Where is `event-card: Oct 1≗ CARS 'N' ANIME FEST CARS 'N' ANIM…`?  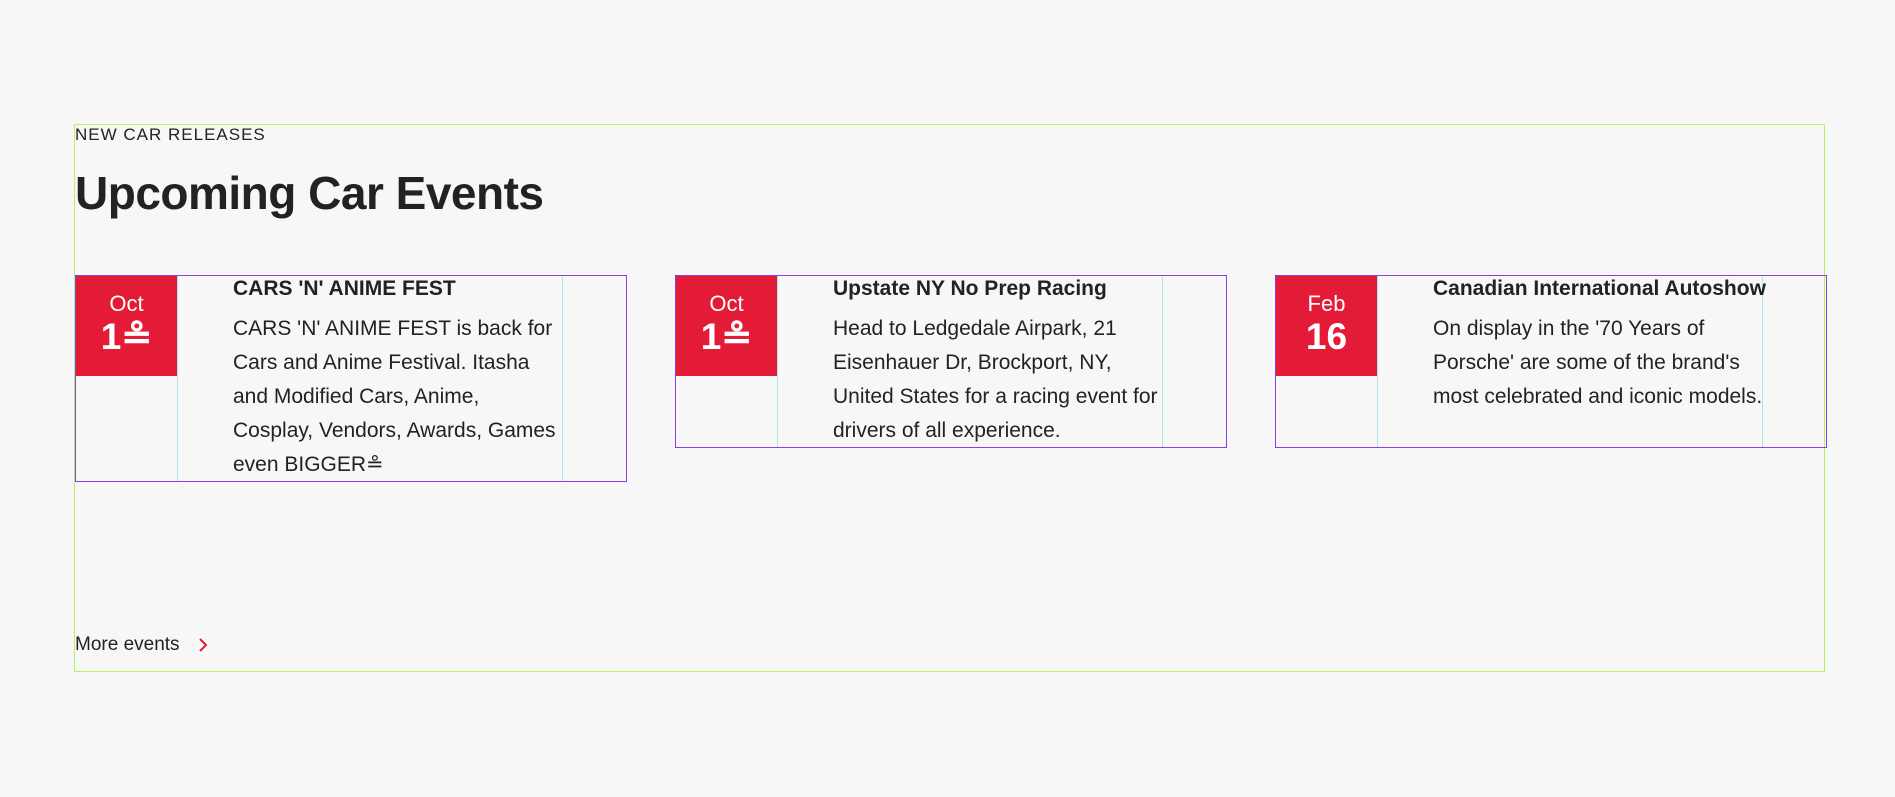 event-card: Oct 1≗ CARS 'N' ANIME FEST CARS 'N' ANIM… is located at coordinates (351, 378).